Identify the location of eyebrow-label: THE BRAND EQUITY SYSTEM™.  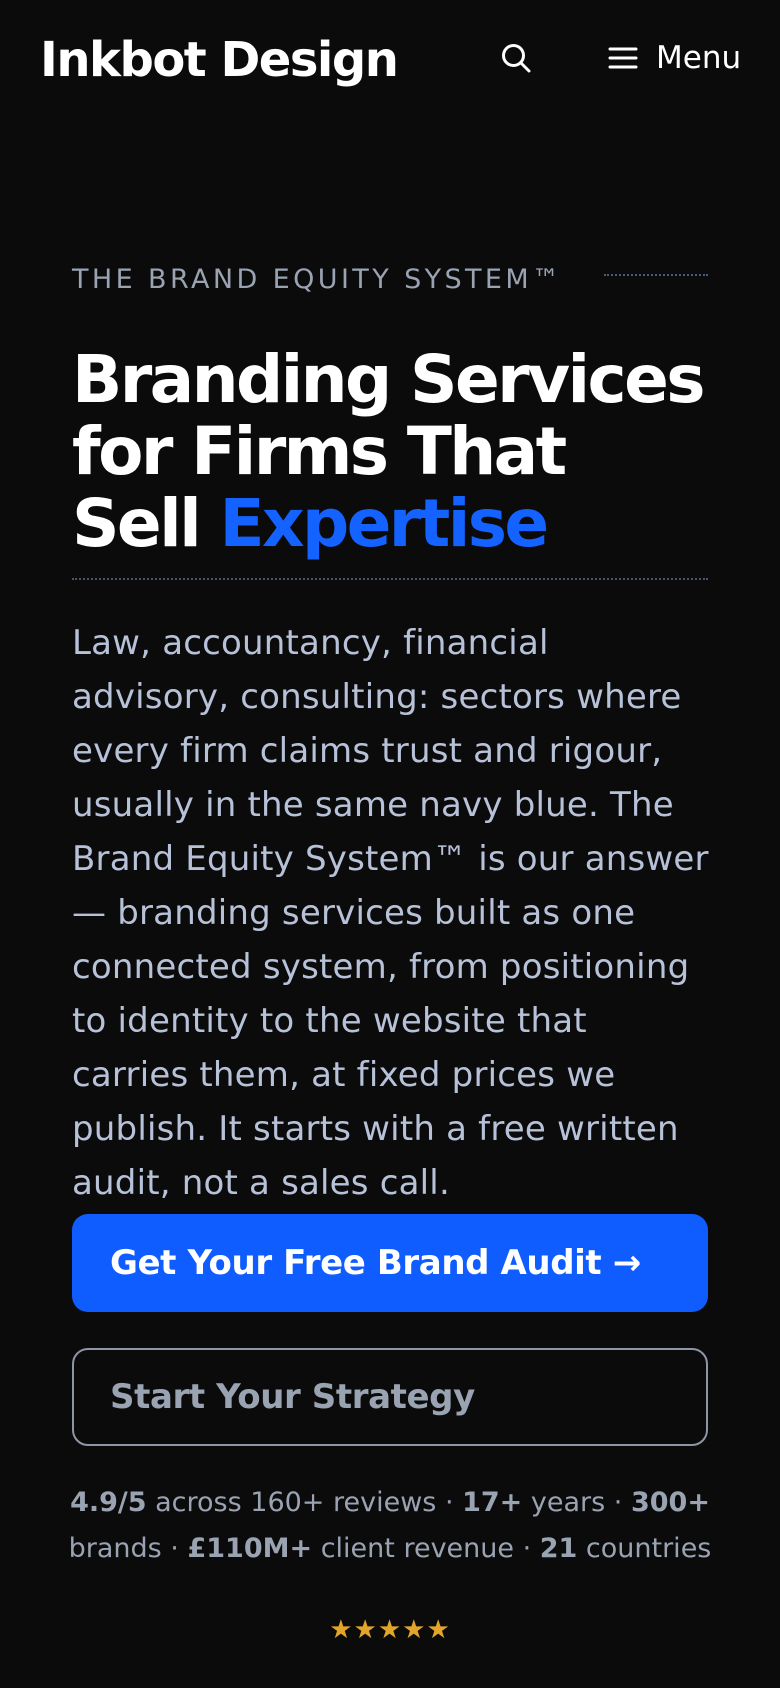
(317, 279).